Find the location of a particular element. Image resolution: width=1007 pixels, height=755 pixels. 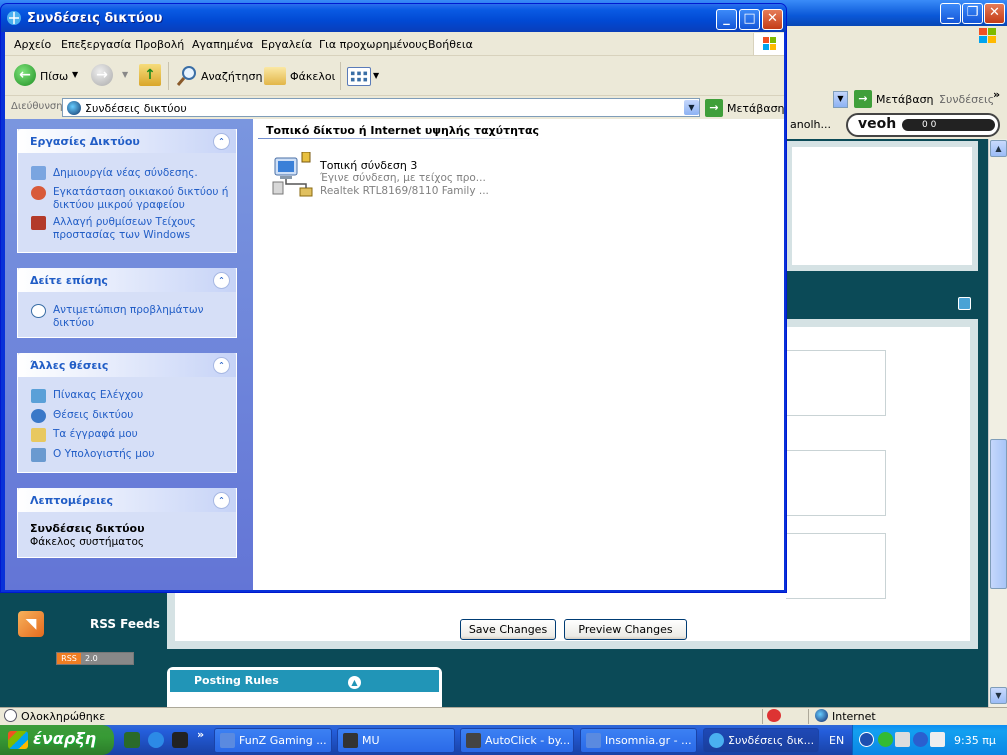

game-launcher-icon is located at coordinates (180, 740).